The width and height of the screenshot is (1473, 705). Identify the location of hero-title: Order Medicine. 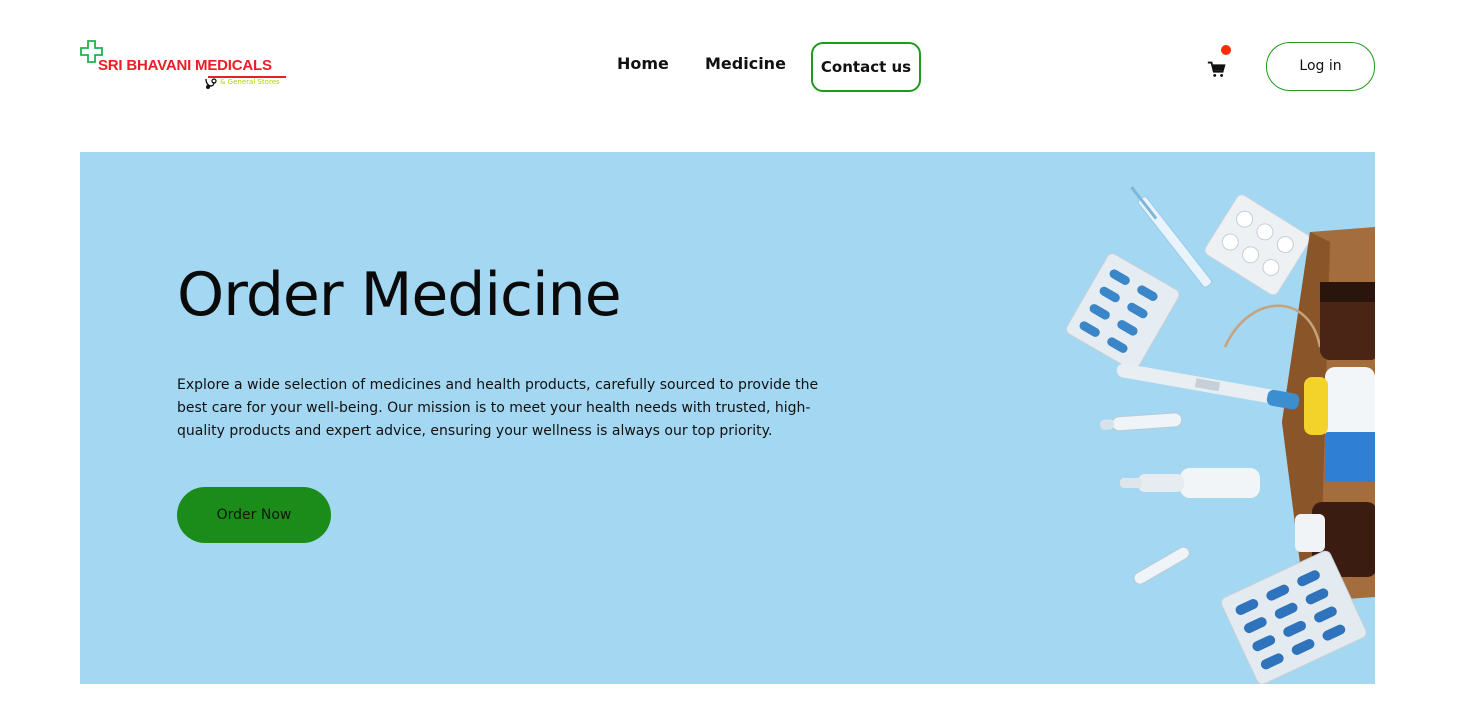
(399, 295).